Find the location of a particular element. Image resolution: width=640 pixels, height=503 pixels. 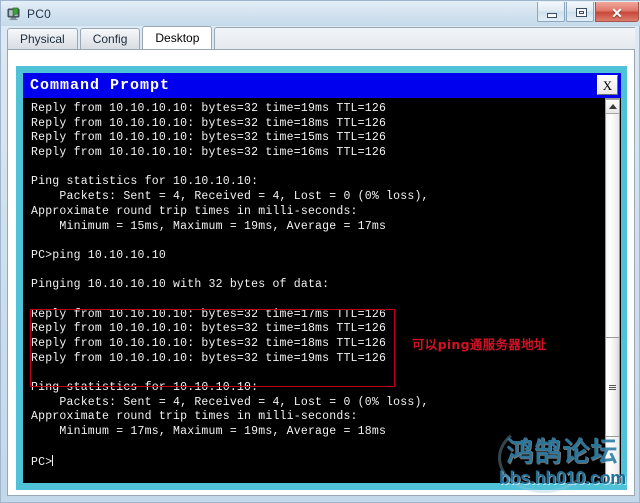

window-title: PC0 is located at coordinates (39, 13).